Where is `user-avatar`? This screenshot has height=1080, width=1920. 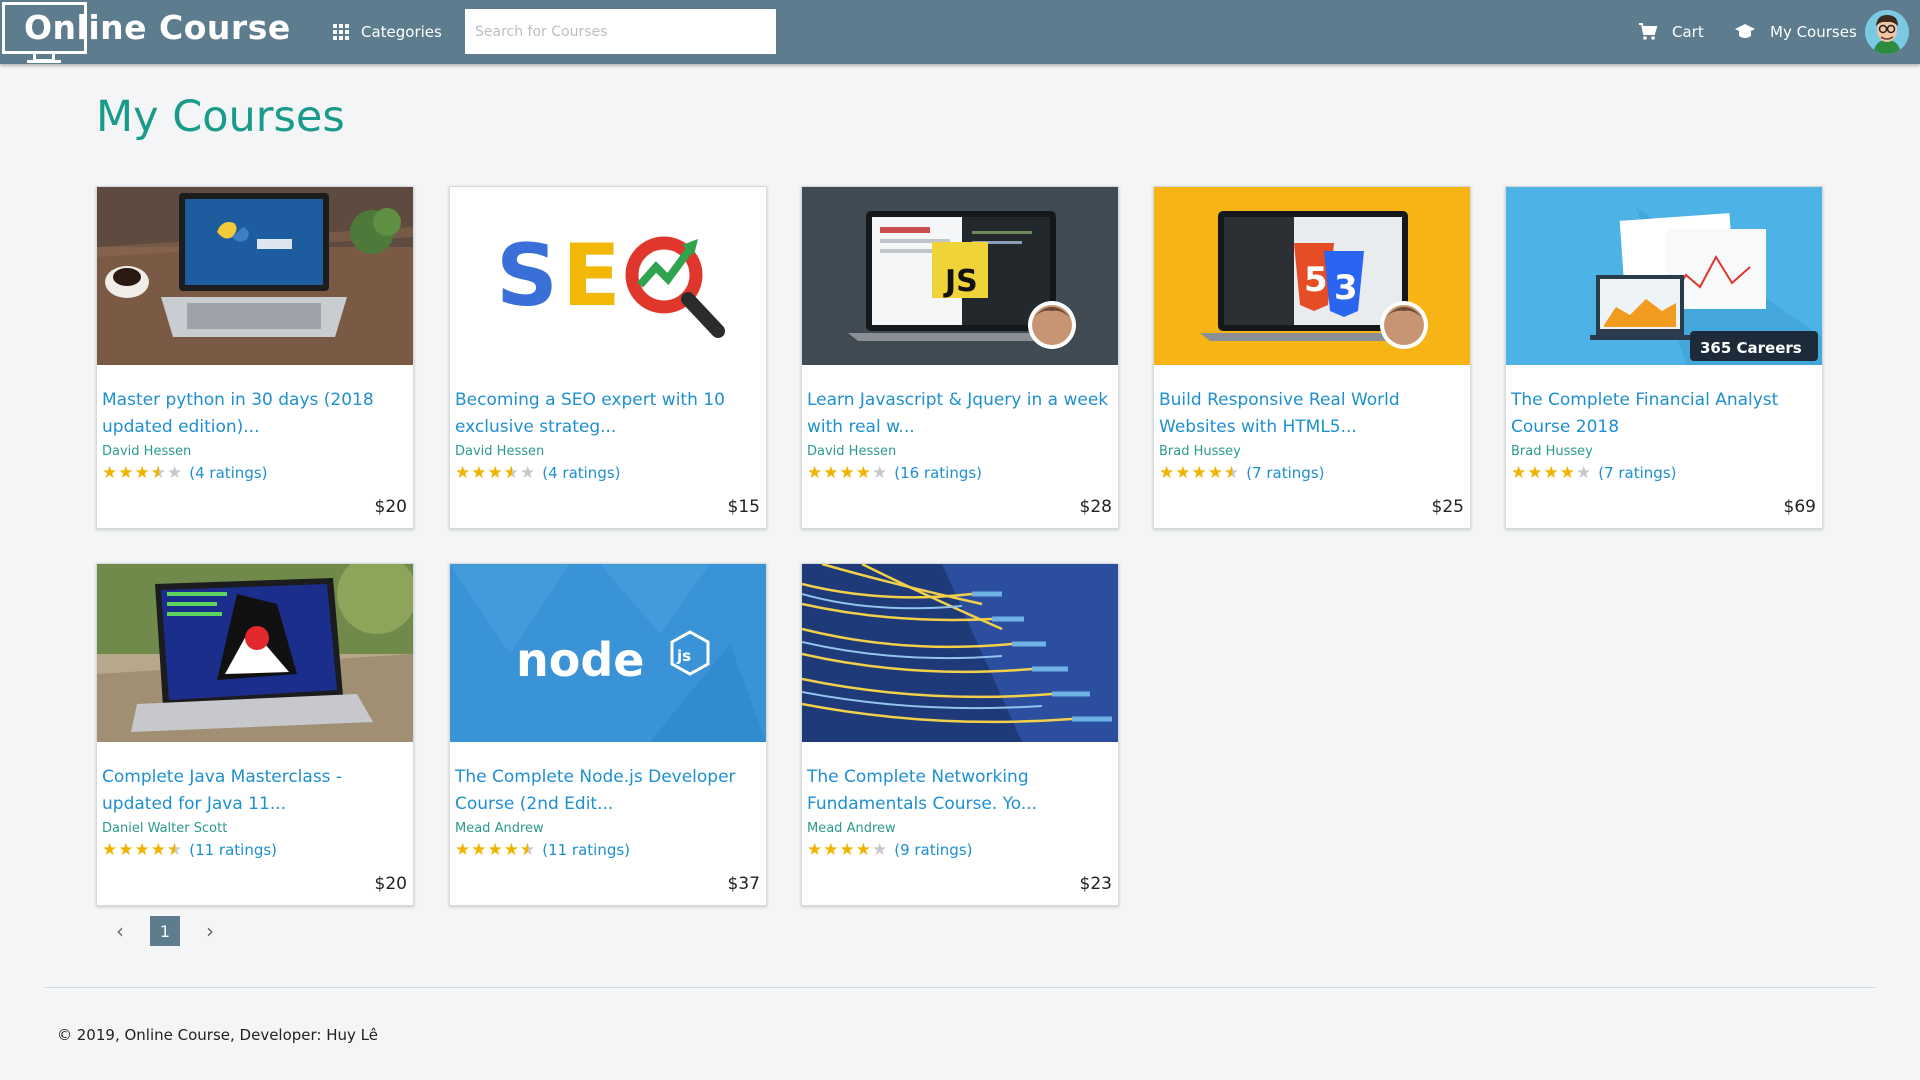 user-avatar is located at coordinates (1887, 32).